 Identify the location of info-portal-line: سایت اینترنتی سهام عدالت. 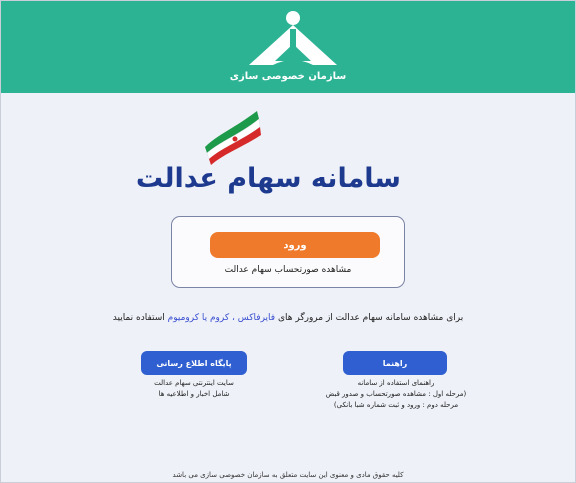
(194, 383).